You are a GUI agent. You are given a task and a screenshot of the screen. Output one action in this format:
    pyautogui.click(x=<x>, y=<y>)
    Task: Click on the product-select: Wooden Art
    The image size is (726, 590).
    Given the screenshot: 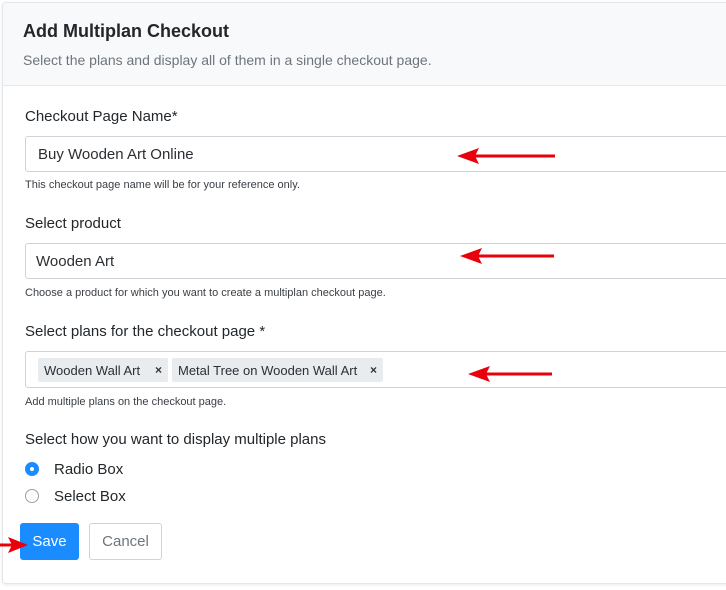 What is the action you would take?
    pyautogui.click(x=375, y=261)
    